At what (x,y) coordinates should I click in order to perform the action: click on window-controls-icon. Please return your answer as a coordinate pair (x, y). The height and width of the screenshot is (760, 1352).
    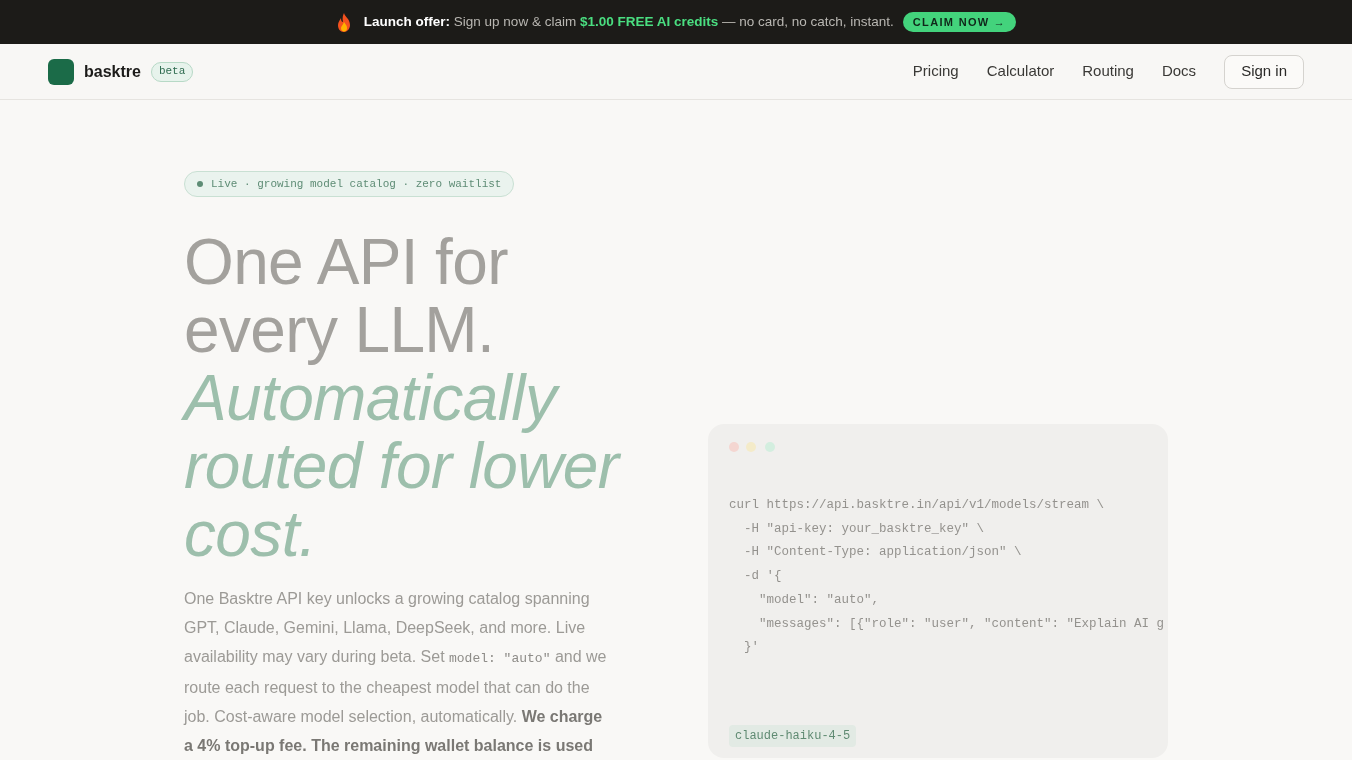
    Looking at the image, I should click on (752, 447).